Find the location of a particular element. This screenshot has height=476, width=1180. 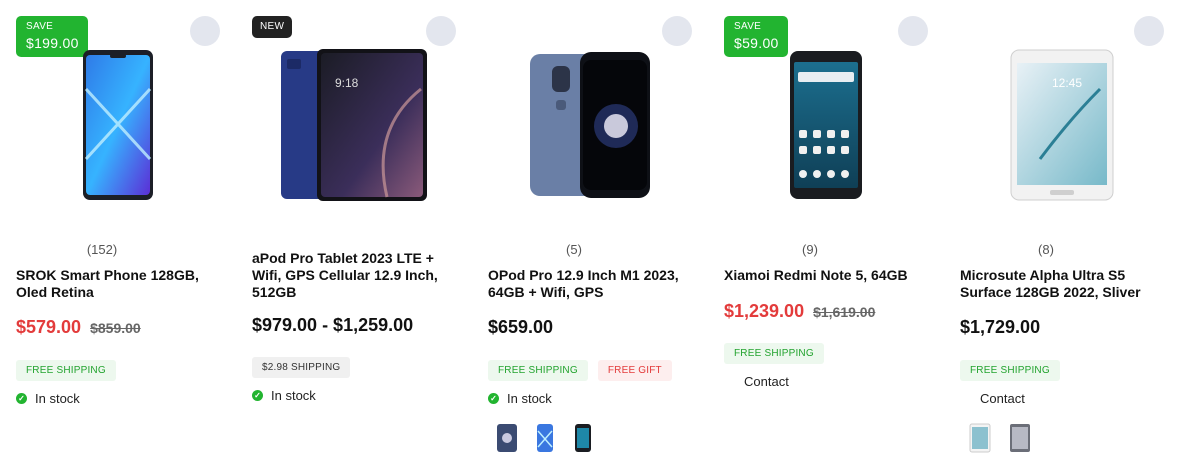

tag-list: $2.98 SHIPPING is located at coordinates (301, 367).